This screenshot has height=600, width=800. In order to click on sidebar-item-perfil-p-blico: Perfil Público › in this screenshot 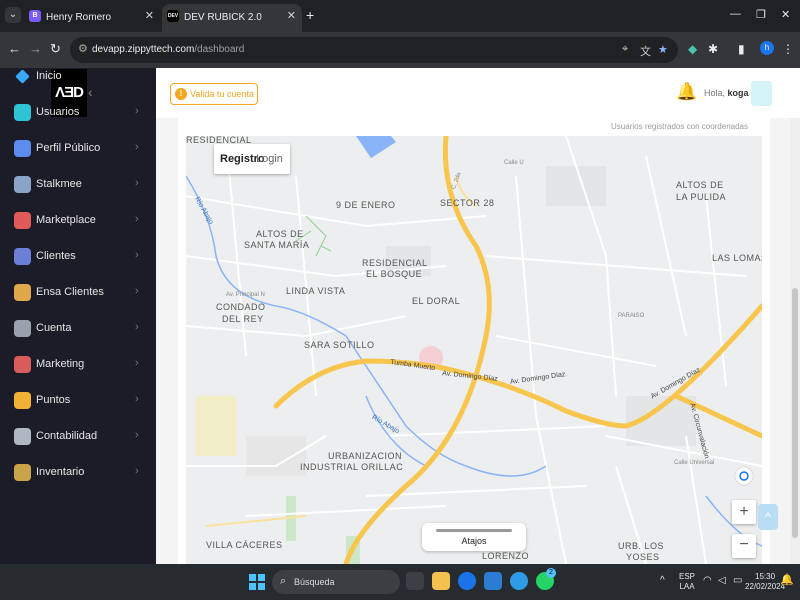, I will do `click(78, 149)`.